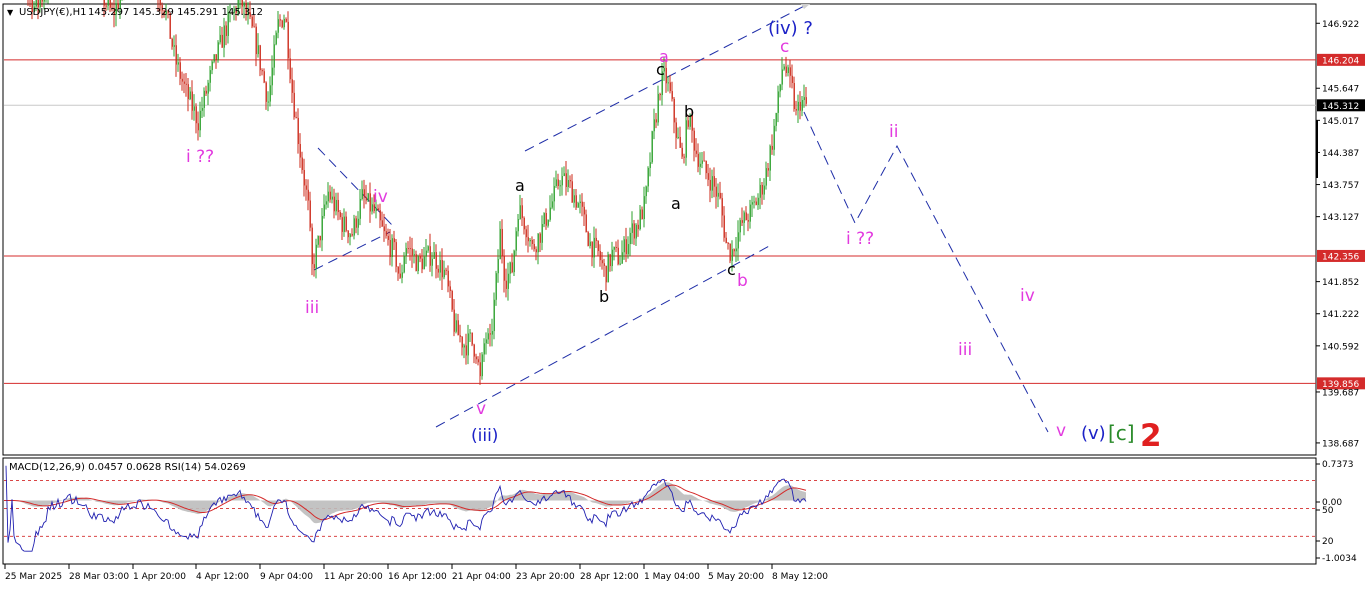 Image resolution: width=1366 pixels, height=592 pixels. What do you see at coordinates (286, 577) in the screenshot?
I see `time-tick-label: 9 Apr 04:00` at bounding box center [286, 577].